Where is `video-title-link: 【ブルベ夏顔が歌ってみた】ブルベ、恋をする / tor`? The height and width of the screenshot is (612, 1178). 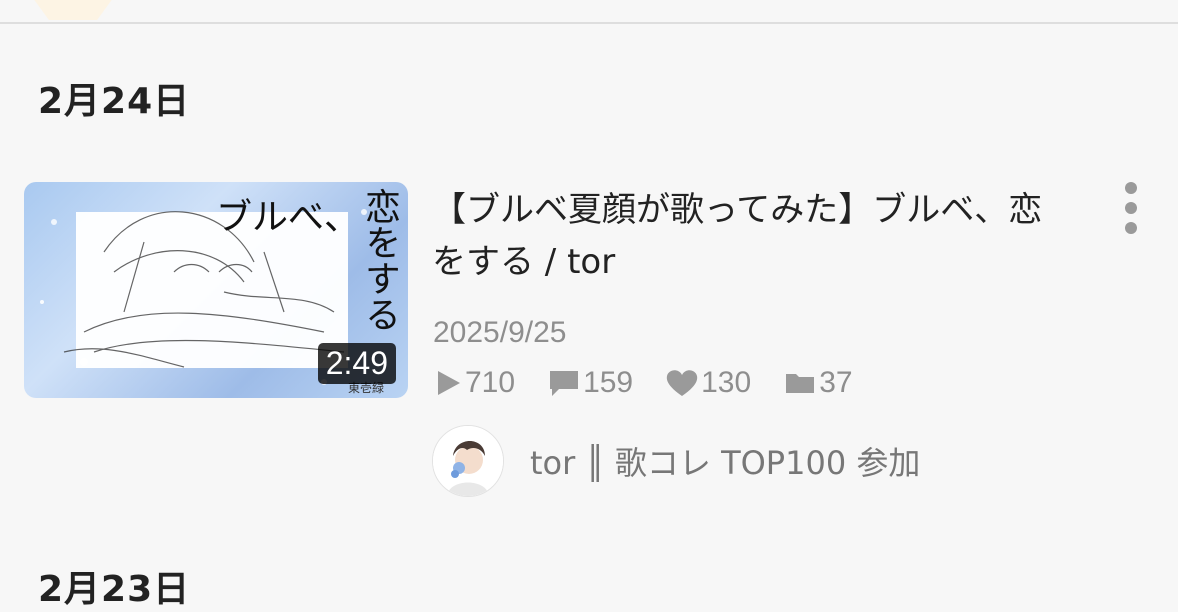 video-title-link: 【ブルベ夏顔が歌ってみた】ブルベ、恋をする / tor is located at coordinates (752, 236).